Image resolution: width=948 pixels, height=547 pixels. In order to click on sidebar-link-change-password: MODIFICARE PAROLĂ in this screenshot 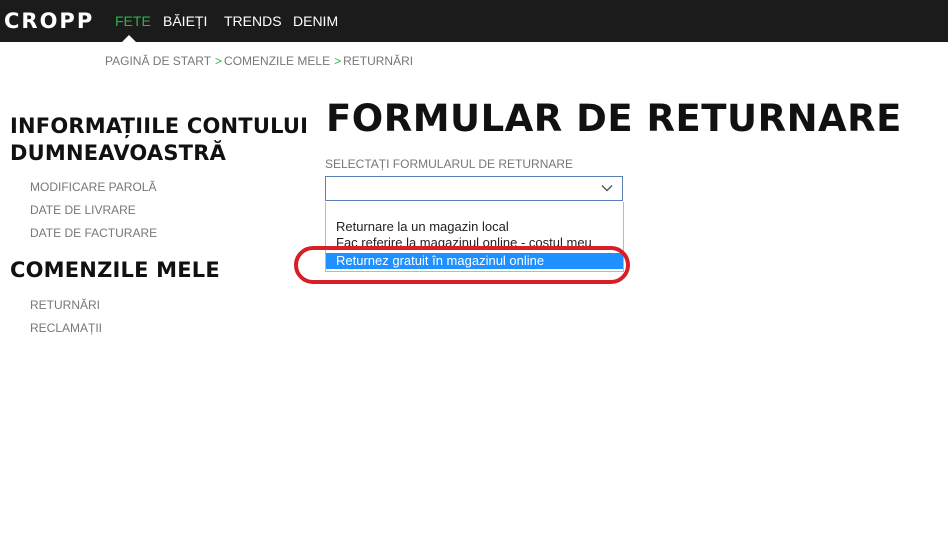, I will do `click(93, 187)`.